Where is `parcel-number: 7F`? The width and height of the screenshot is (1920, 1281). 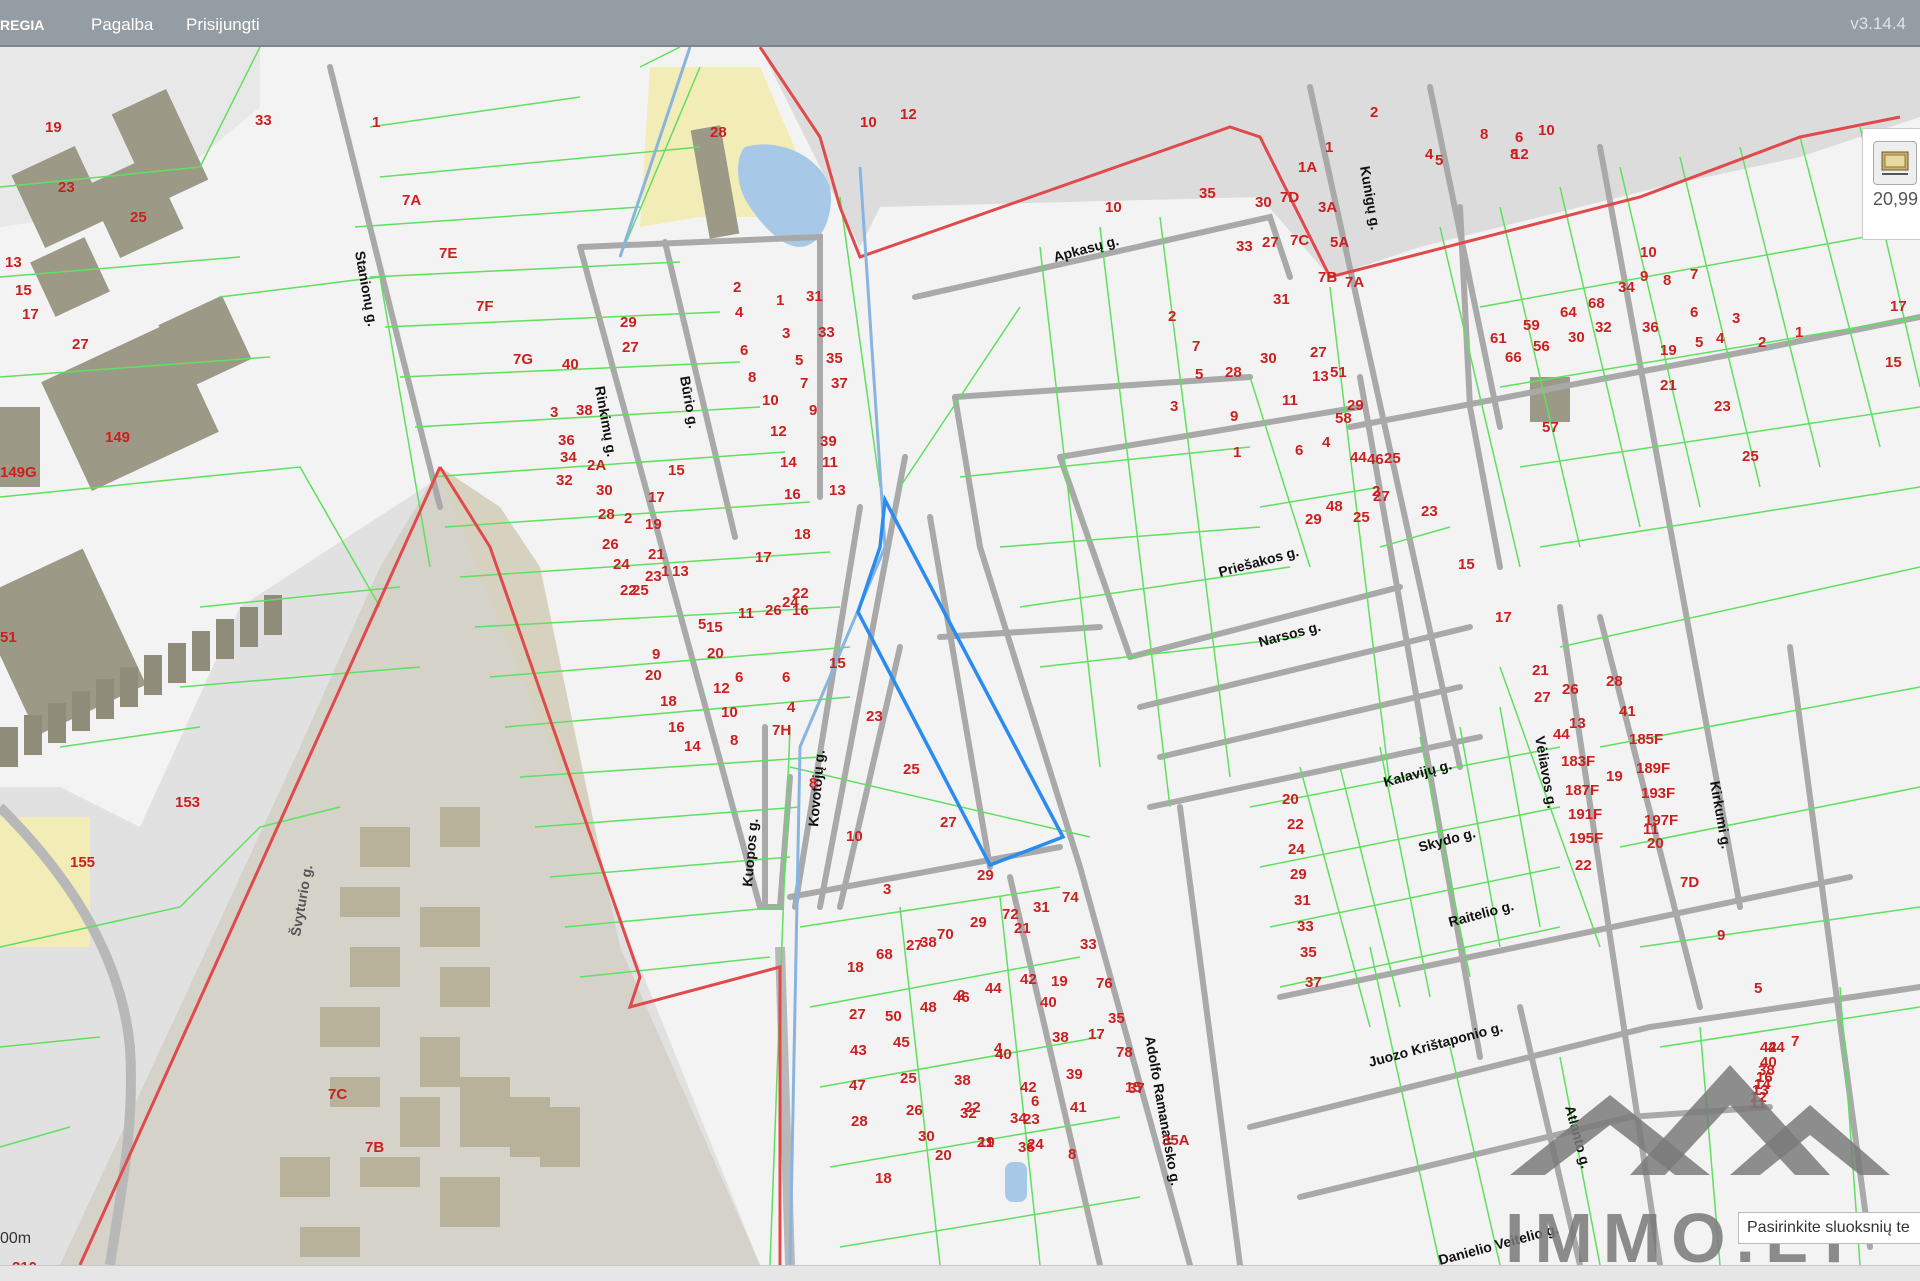
parcel-number: 7F is located at coordinates (485, 306).